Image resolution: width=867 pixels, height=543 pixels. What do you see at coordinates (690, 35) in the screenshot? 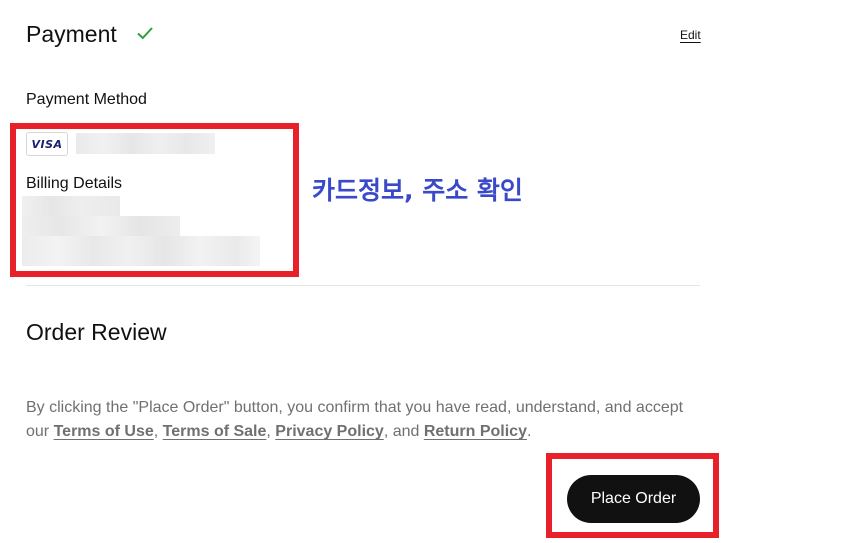
I see `edit-payment-link: Edit` at bounding box center [690, 35].